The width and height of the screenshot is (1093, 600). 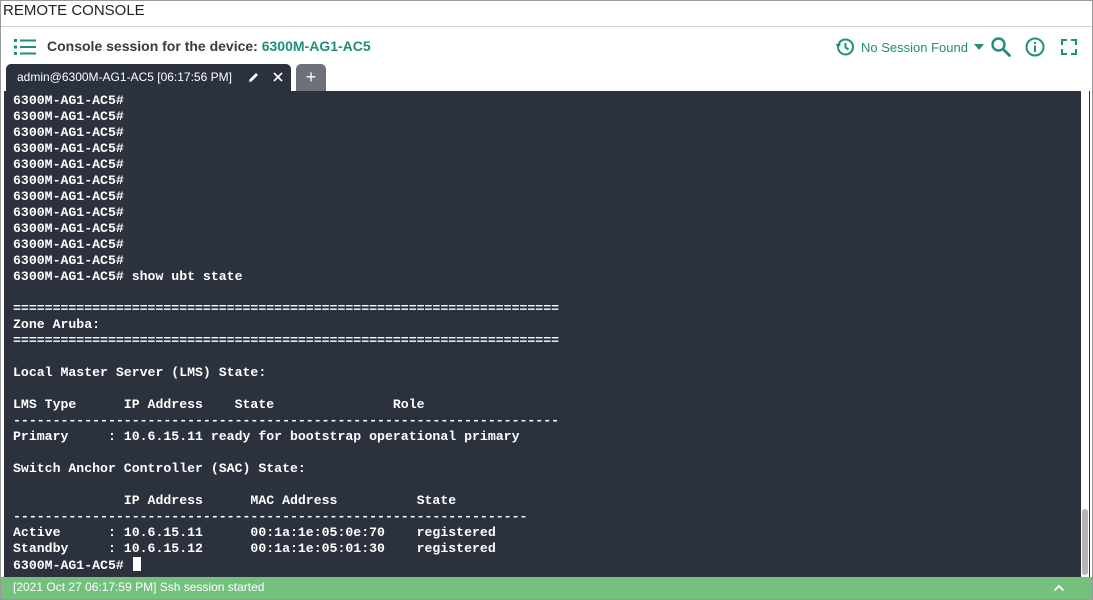 I want to click on heading-prefix: Console session for the device:, so click(x=154, y=46).